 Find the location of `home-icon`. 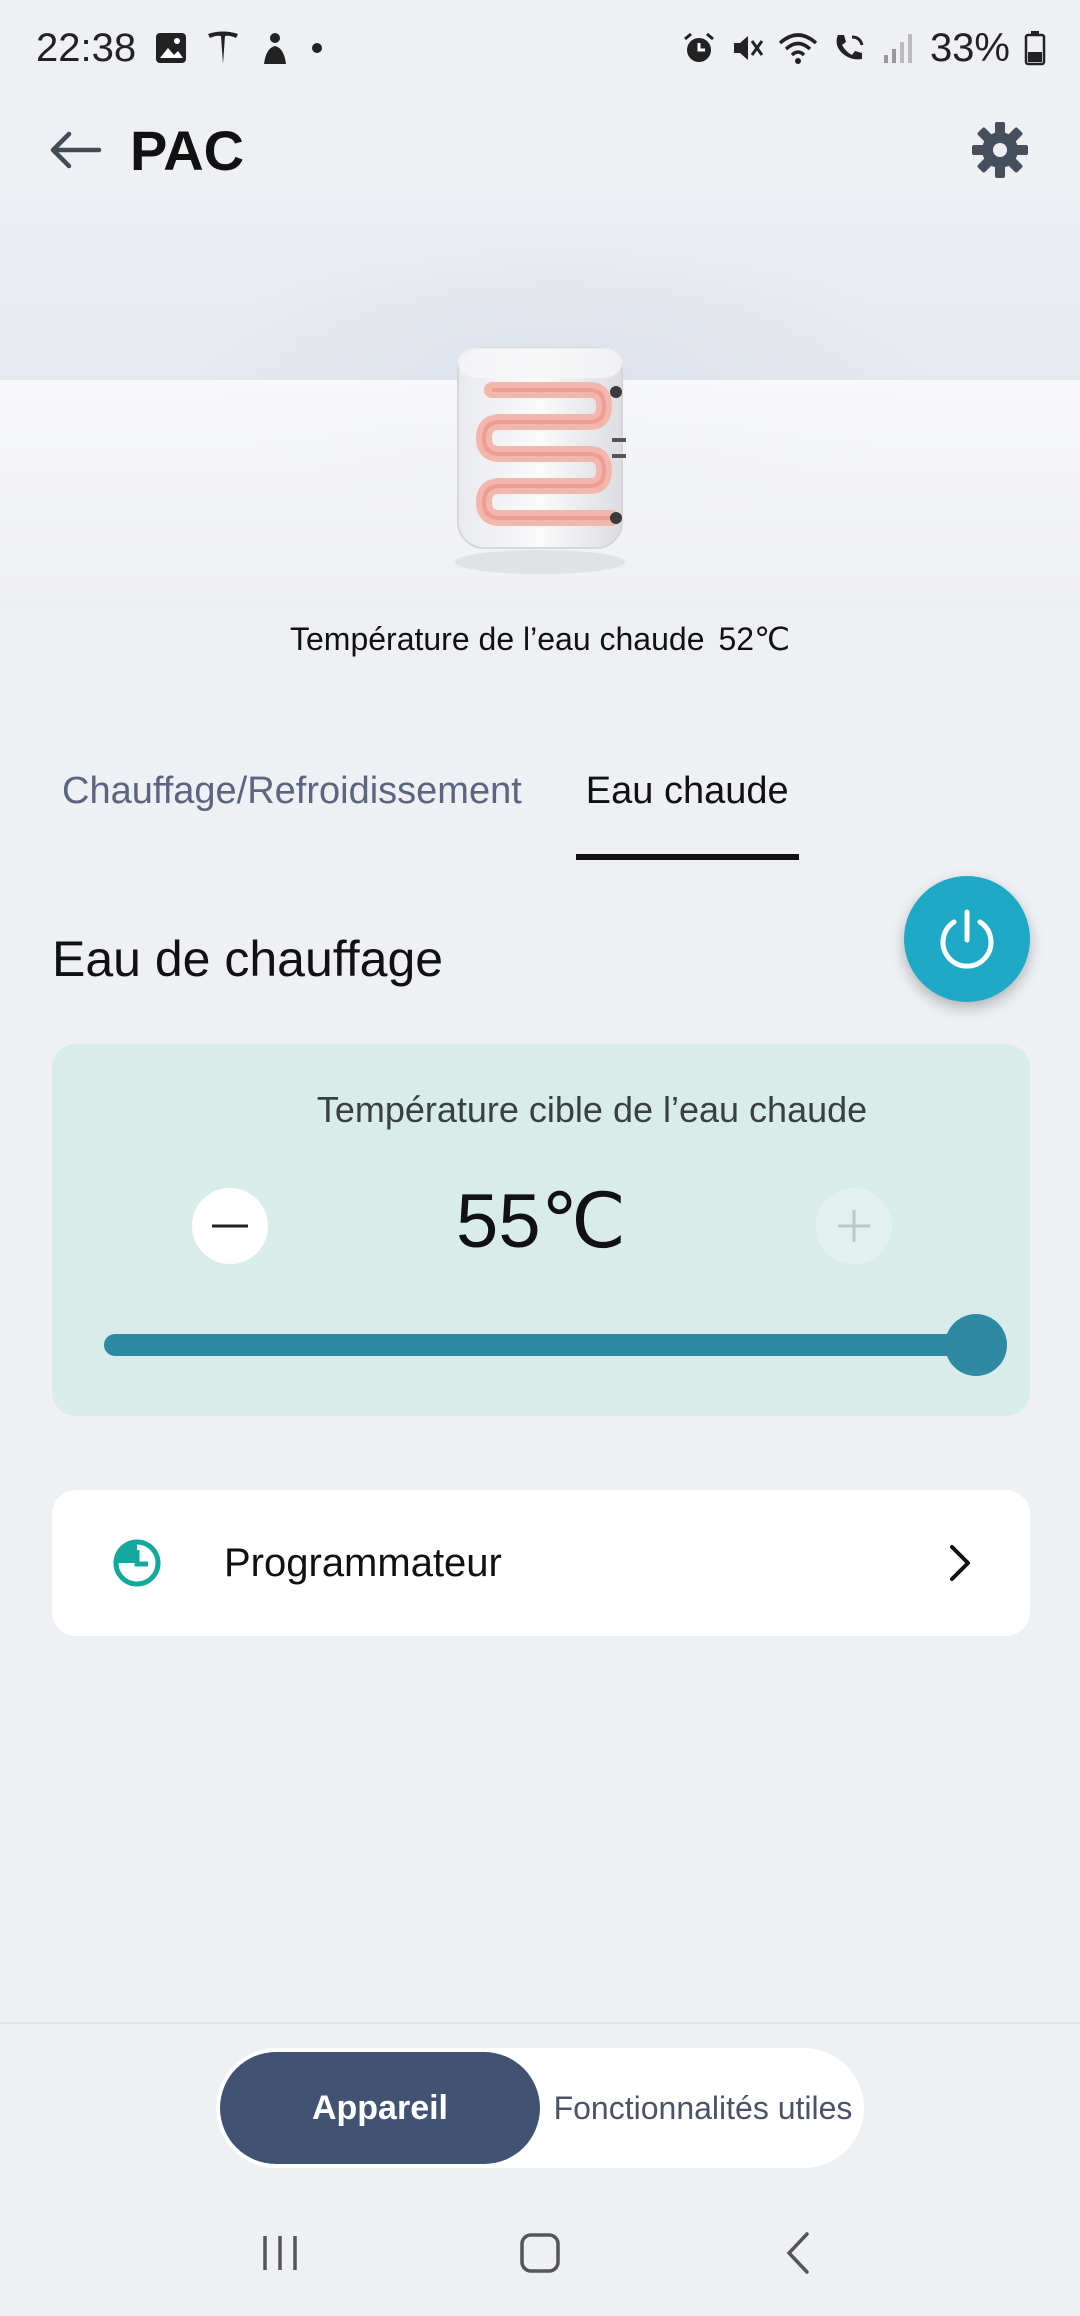

home-icon is located at coordinates (540, 2253).